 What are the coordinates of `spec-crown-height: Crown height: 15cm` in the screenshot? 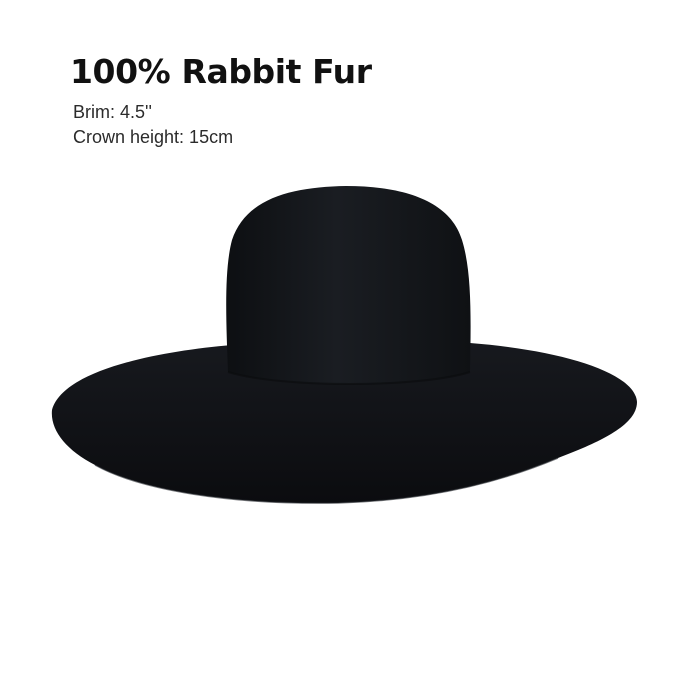 It's located at (153, 137).